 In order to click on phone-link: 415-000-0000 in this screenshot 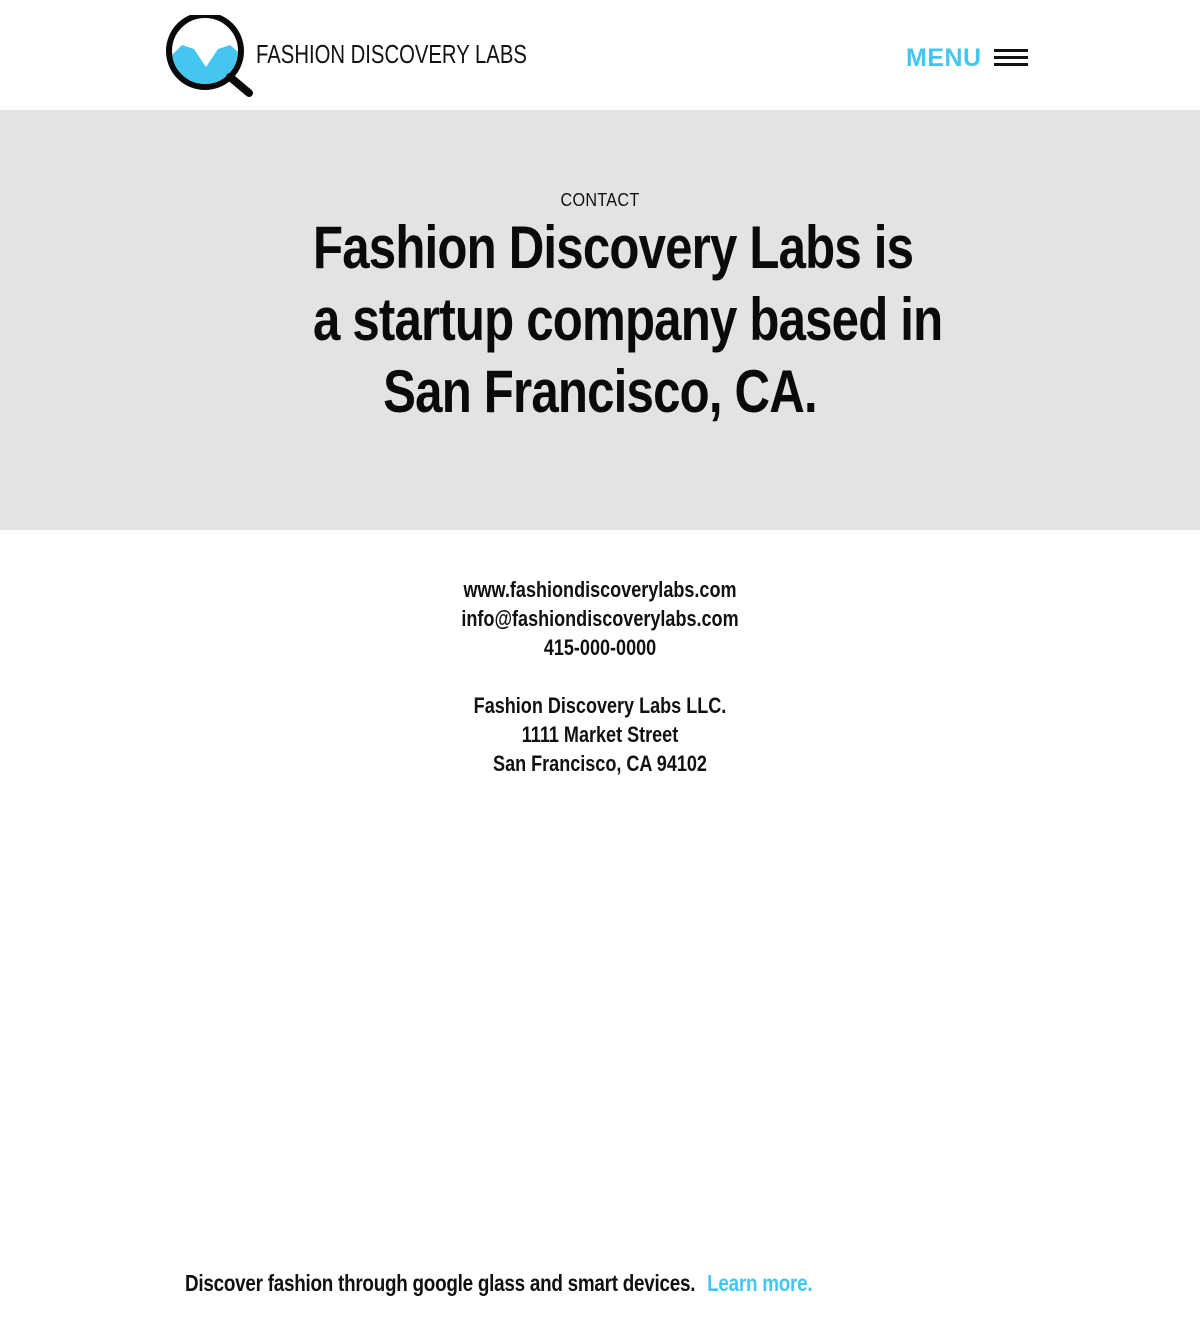, I will do `click(600, 647)`.